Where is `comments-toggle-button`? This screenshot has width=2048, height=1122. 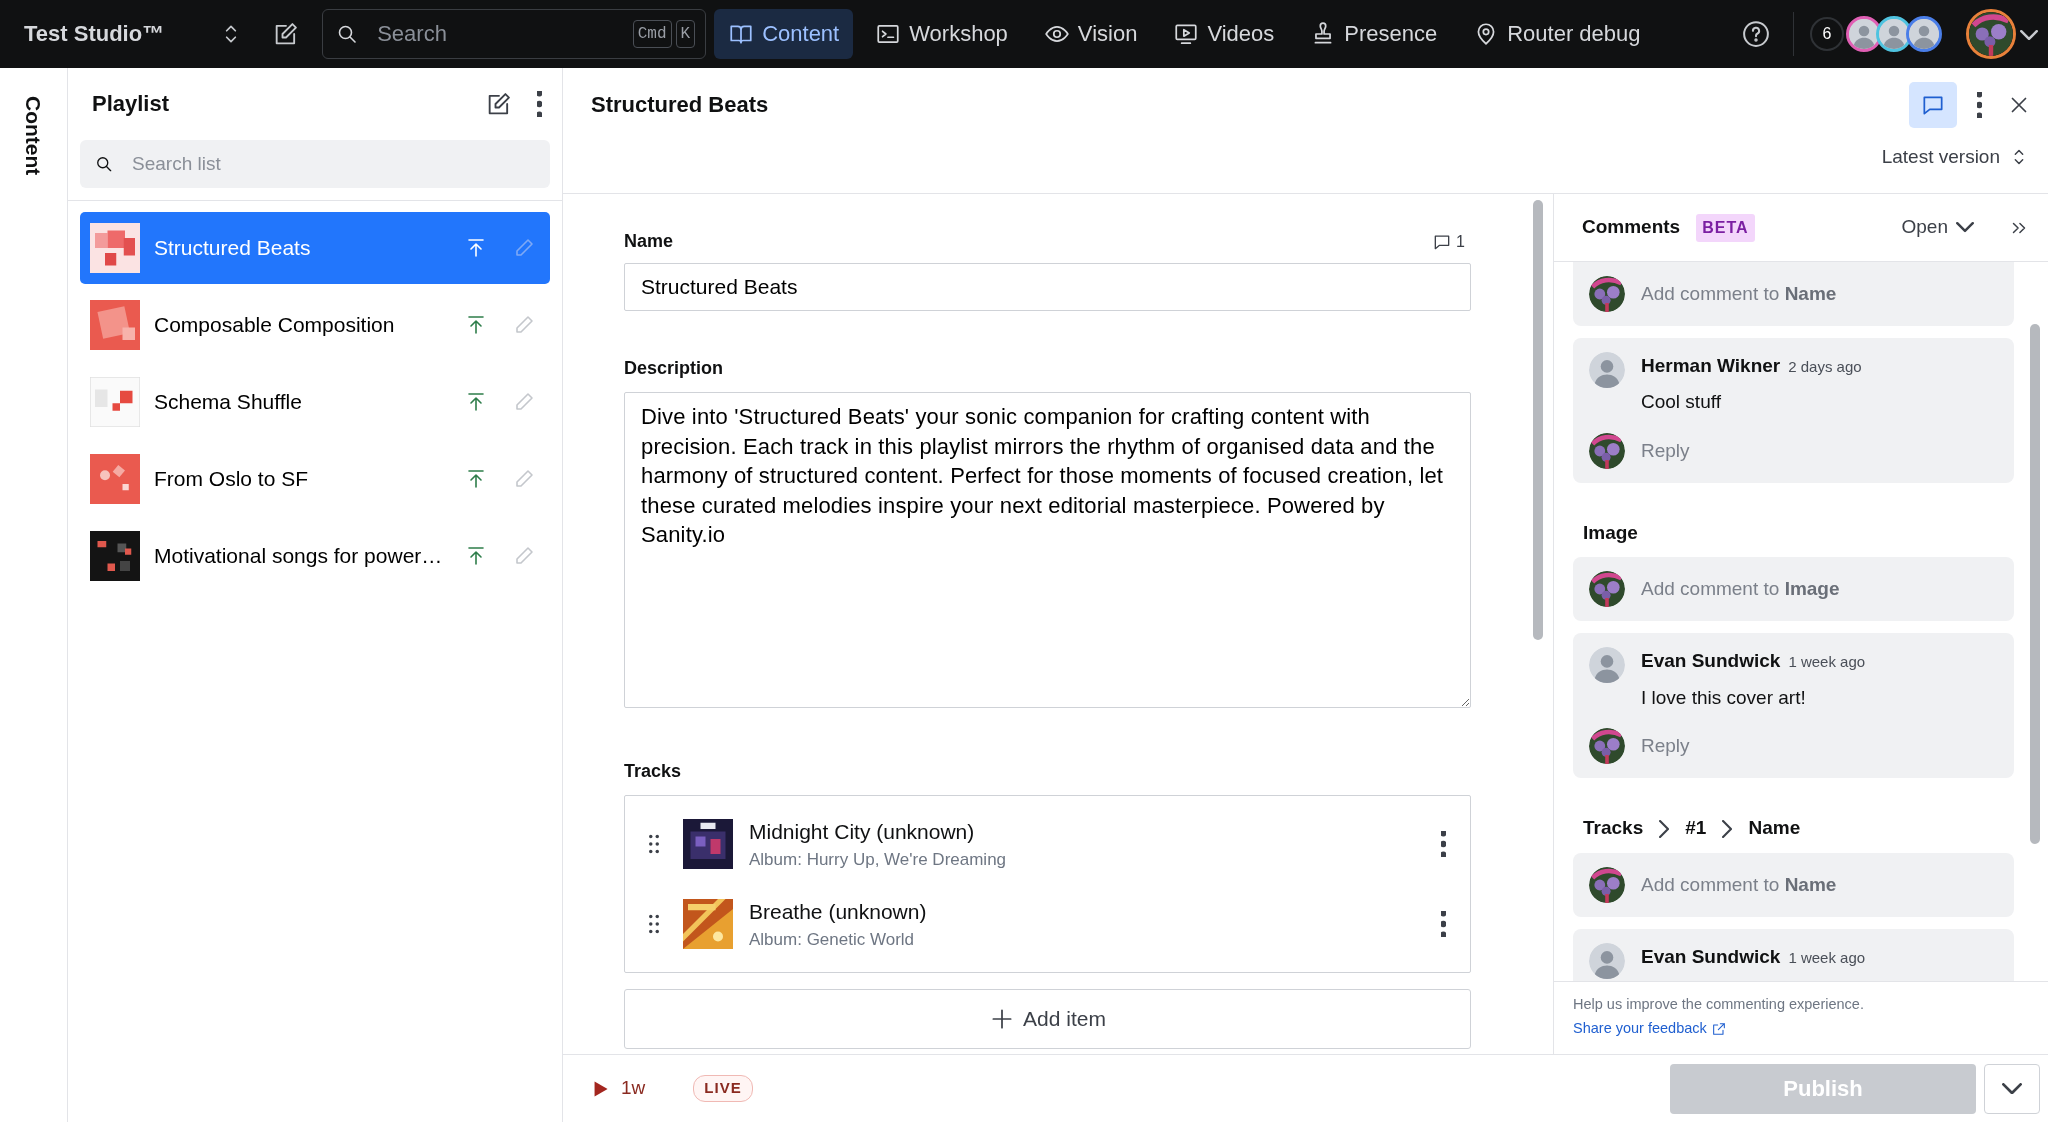 comments-toggle-button is located at coordinates (1933, 104).